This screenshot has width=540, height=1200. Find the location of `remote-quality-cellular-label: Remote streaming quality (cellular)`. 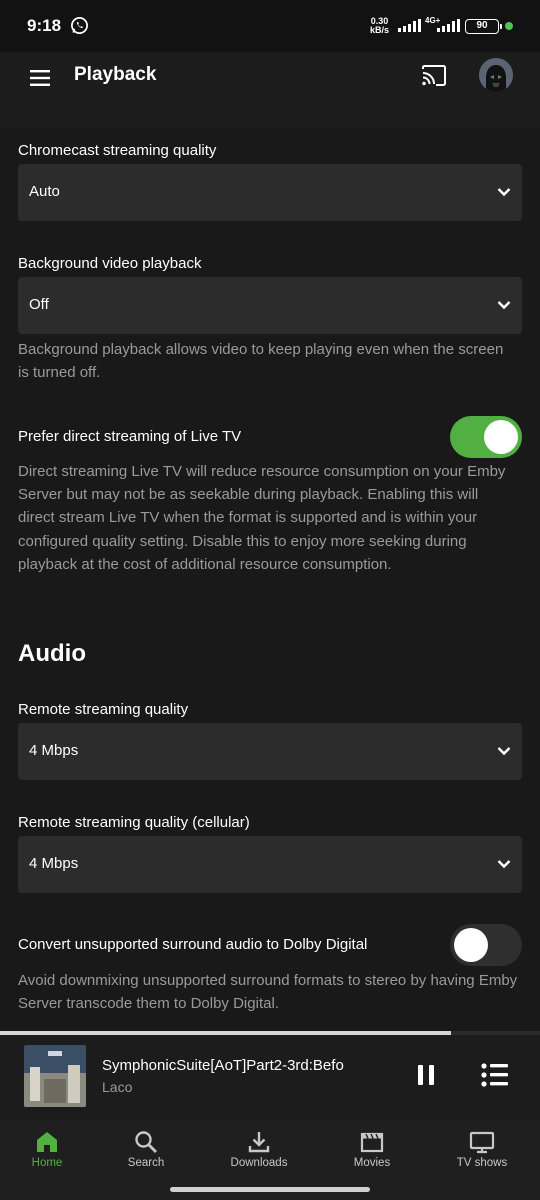

remote-quality-cellular-label: Remote streaming quality (cellular) is located at coordinates (134, 822).